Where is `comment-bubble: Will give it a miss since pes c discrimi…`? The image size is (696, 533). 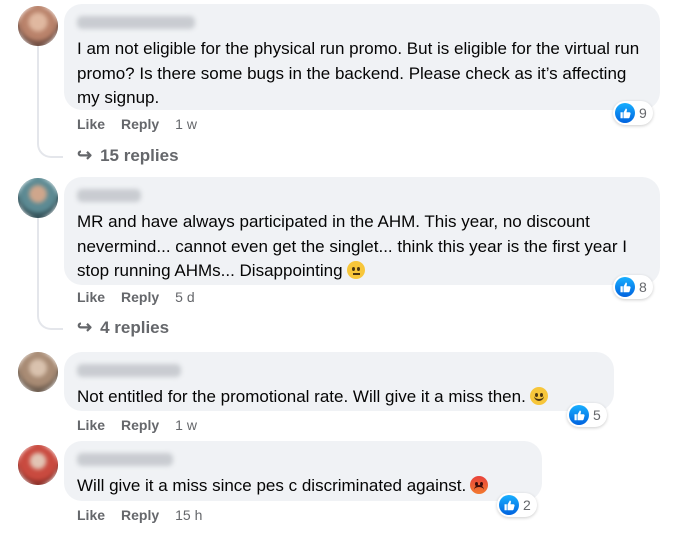 comment-bubble: Will give it a miss since pes c discrimi… is located at coordinates (303, 471).